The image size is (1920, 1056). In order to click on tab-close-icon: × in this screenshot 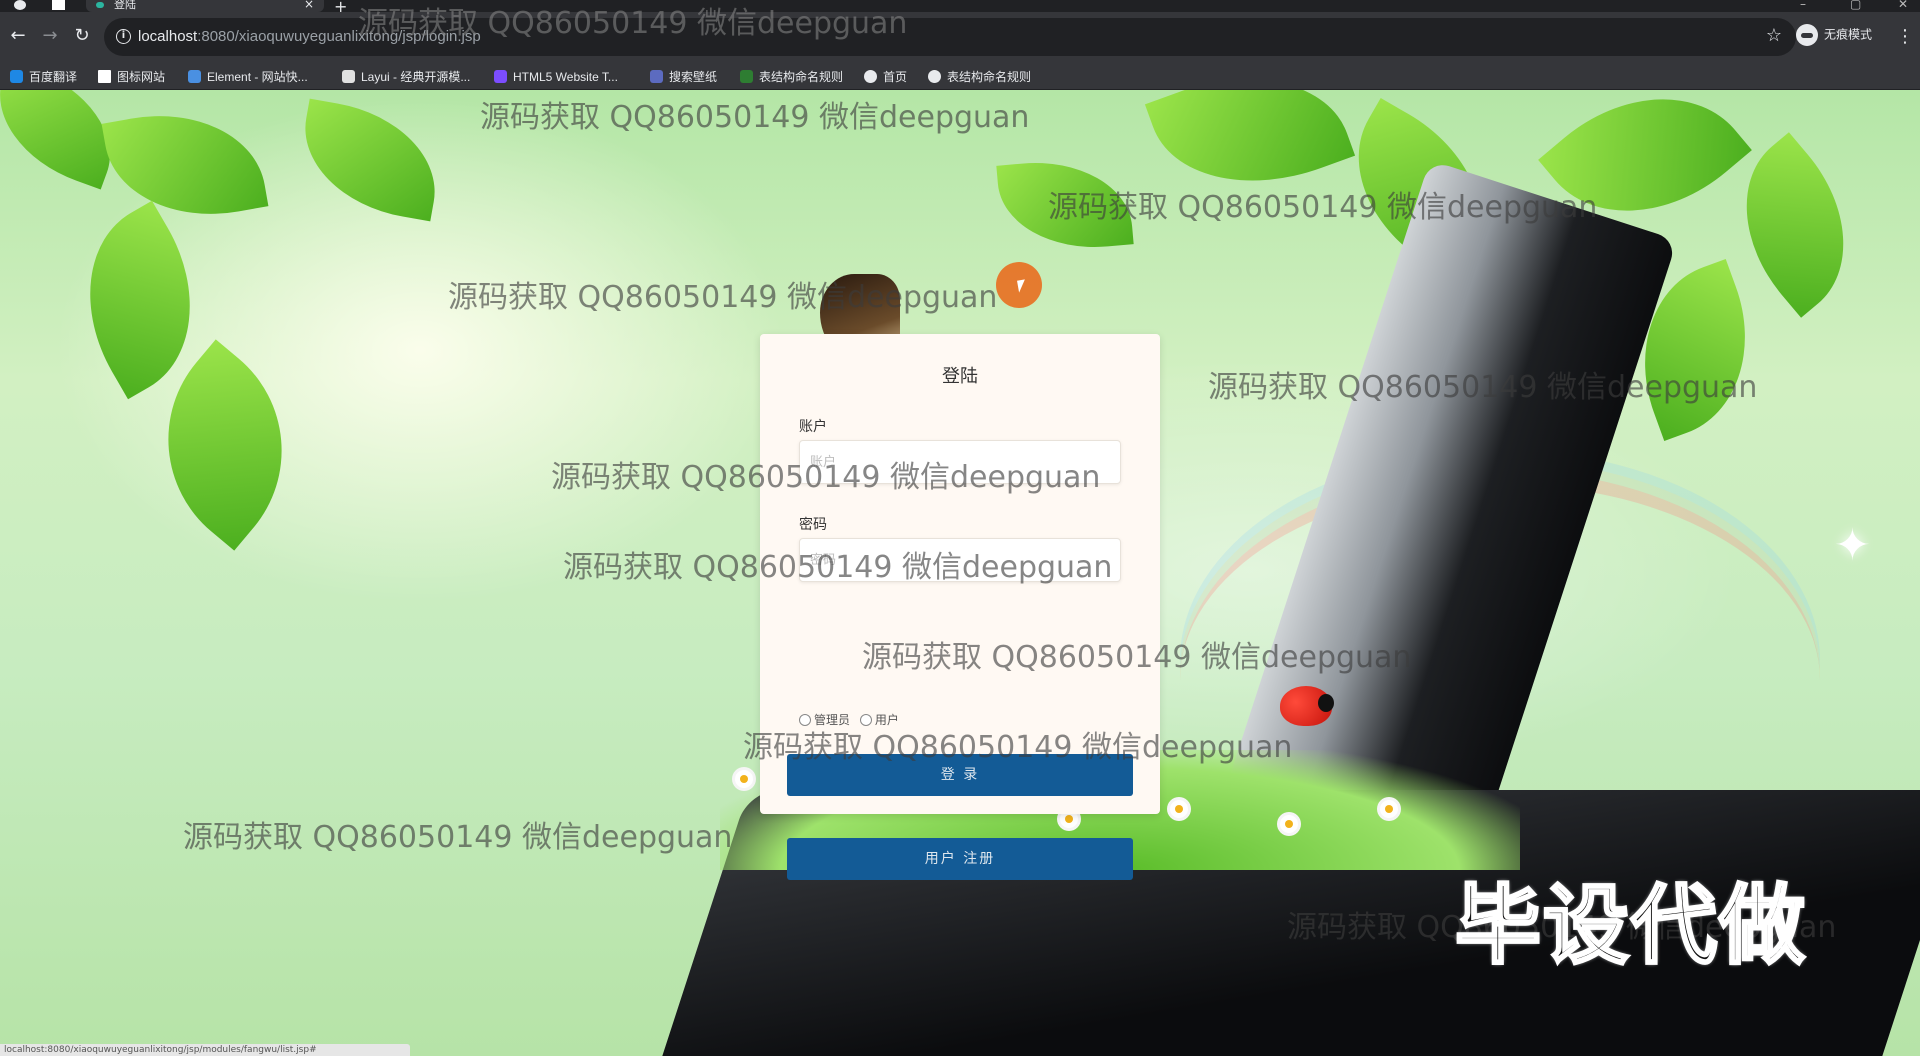, I will do `click(309, 5)`.